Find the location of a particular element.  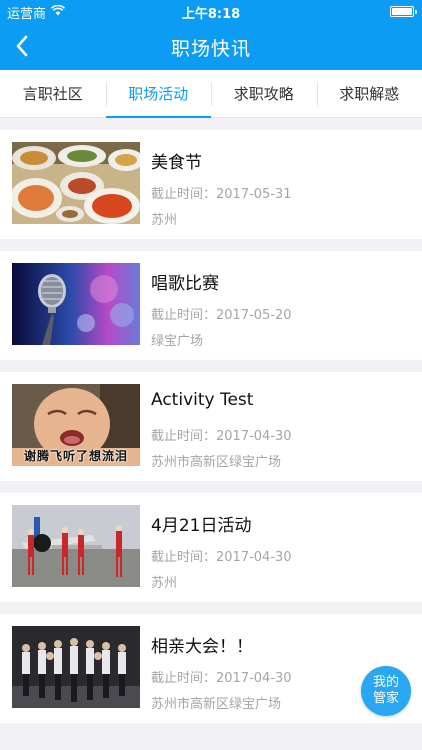

list-item: 相亲大会！！ 截止时间：2017-04-30 苏州市高新区绿宝广场 is located at coordinates (211, 668).